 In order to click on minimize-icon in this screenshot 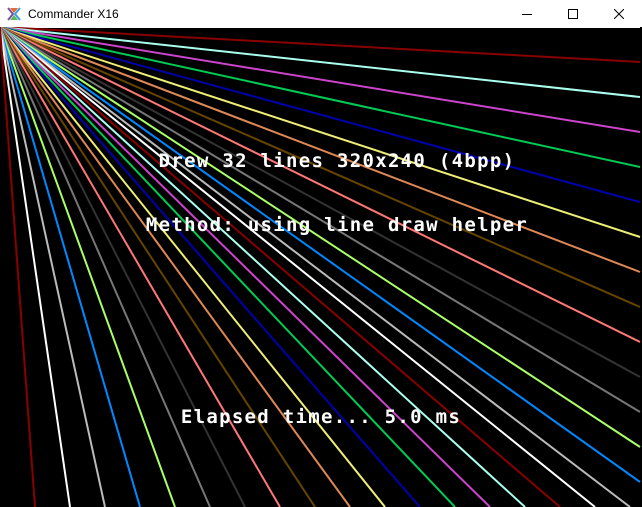, I will do `click(527, 14)`.